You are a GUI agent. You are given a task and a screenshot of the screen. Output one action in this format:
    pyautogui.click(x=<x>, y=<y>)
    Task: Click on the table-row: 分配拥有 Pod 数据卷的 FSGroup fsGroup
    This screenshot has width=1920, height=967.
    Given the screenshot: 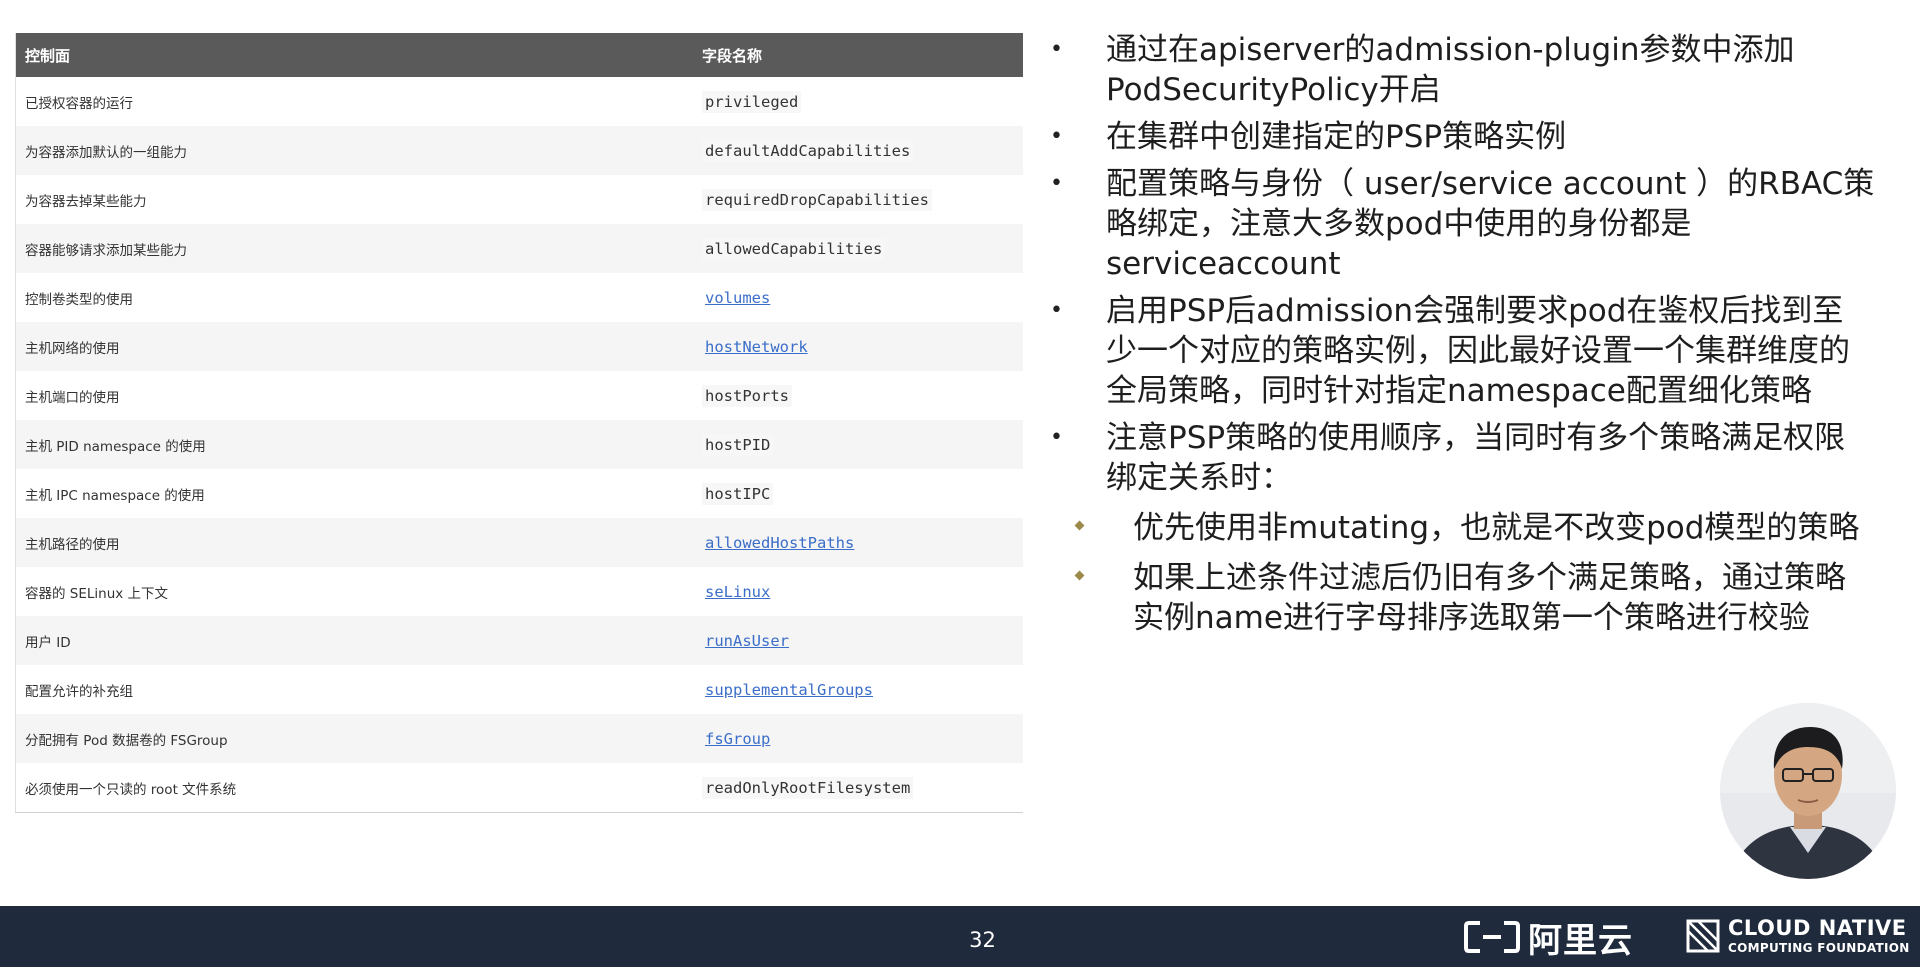 What is the action you would take?
    pyautogui.click(x=519, y=738)
    